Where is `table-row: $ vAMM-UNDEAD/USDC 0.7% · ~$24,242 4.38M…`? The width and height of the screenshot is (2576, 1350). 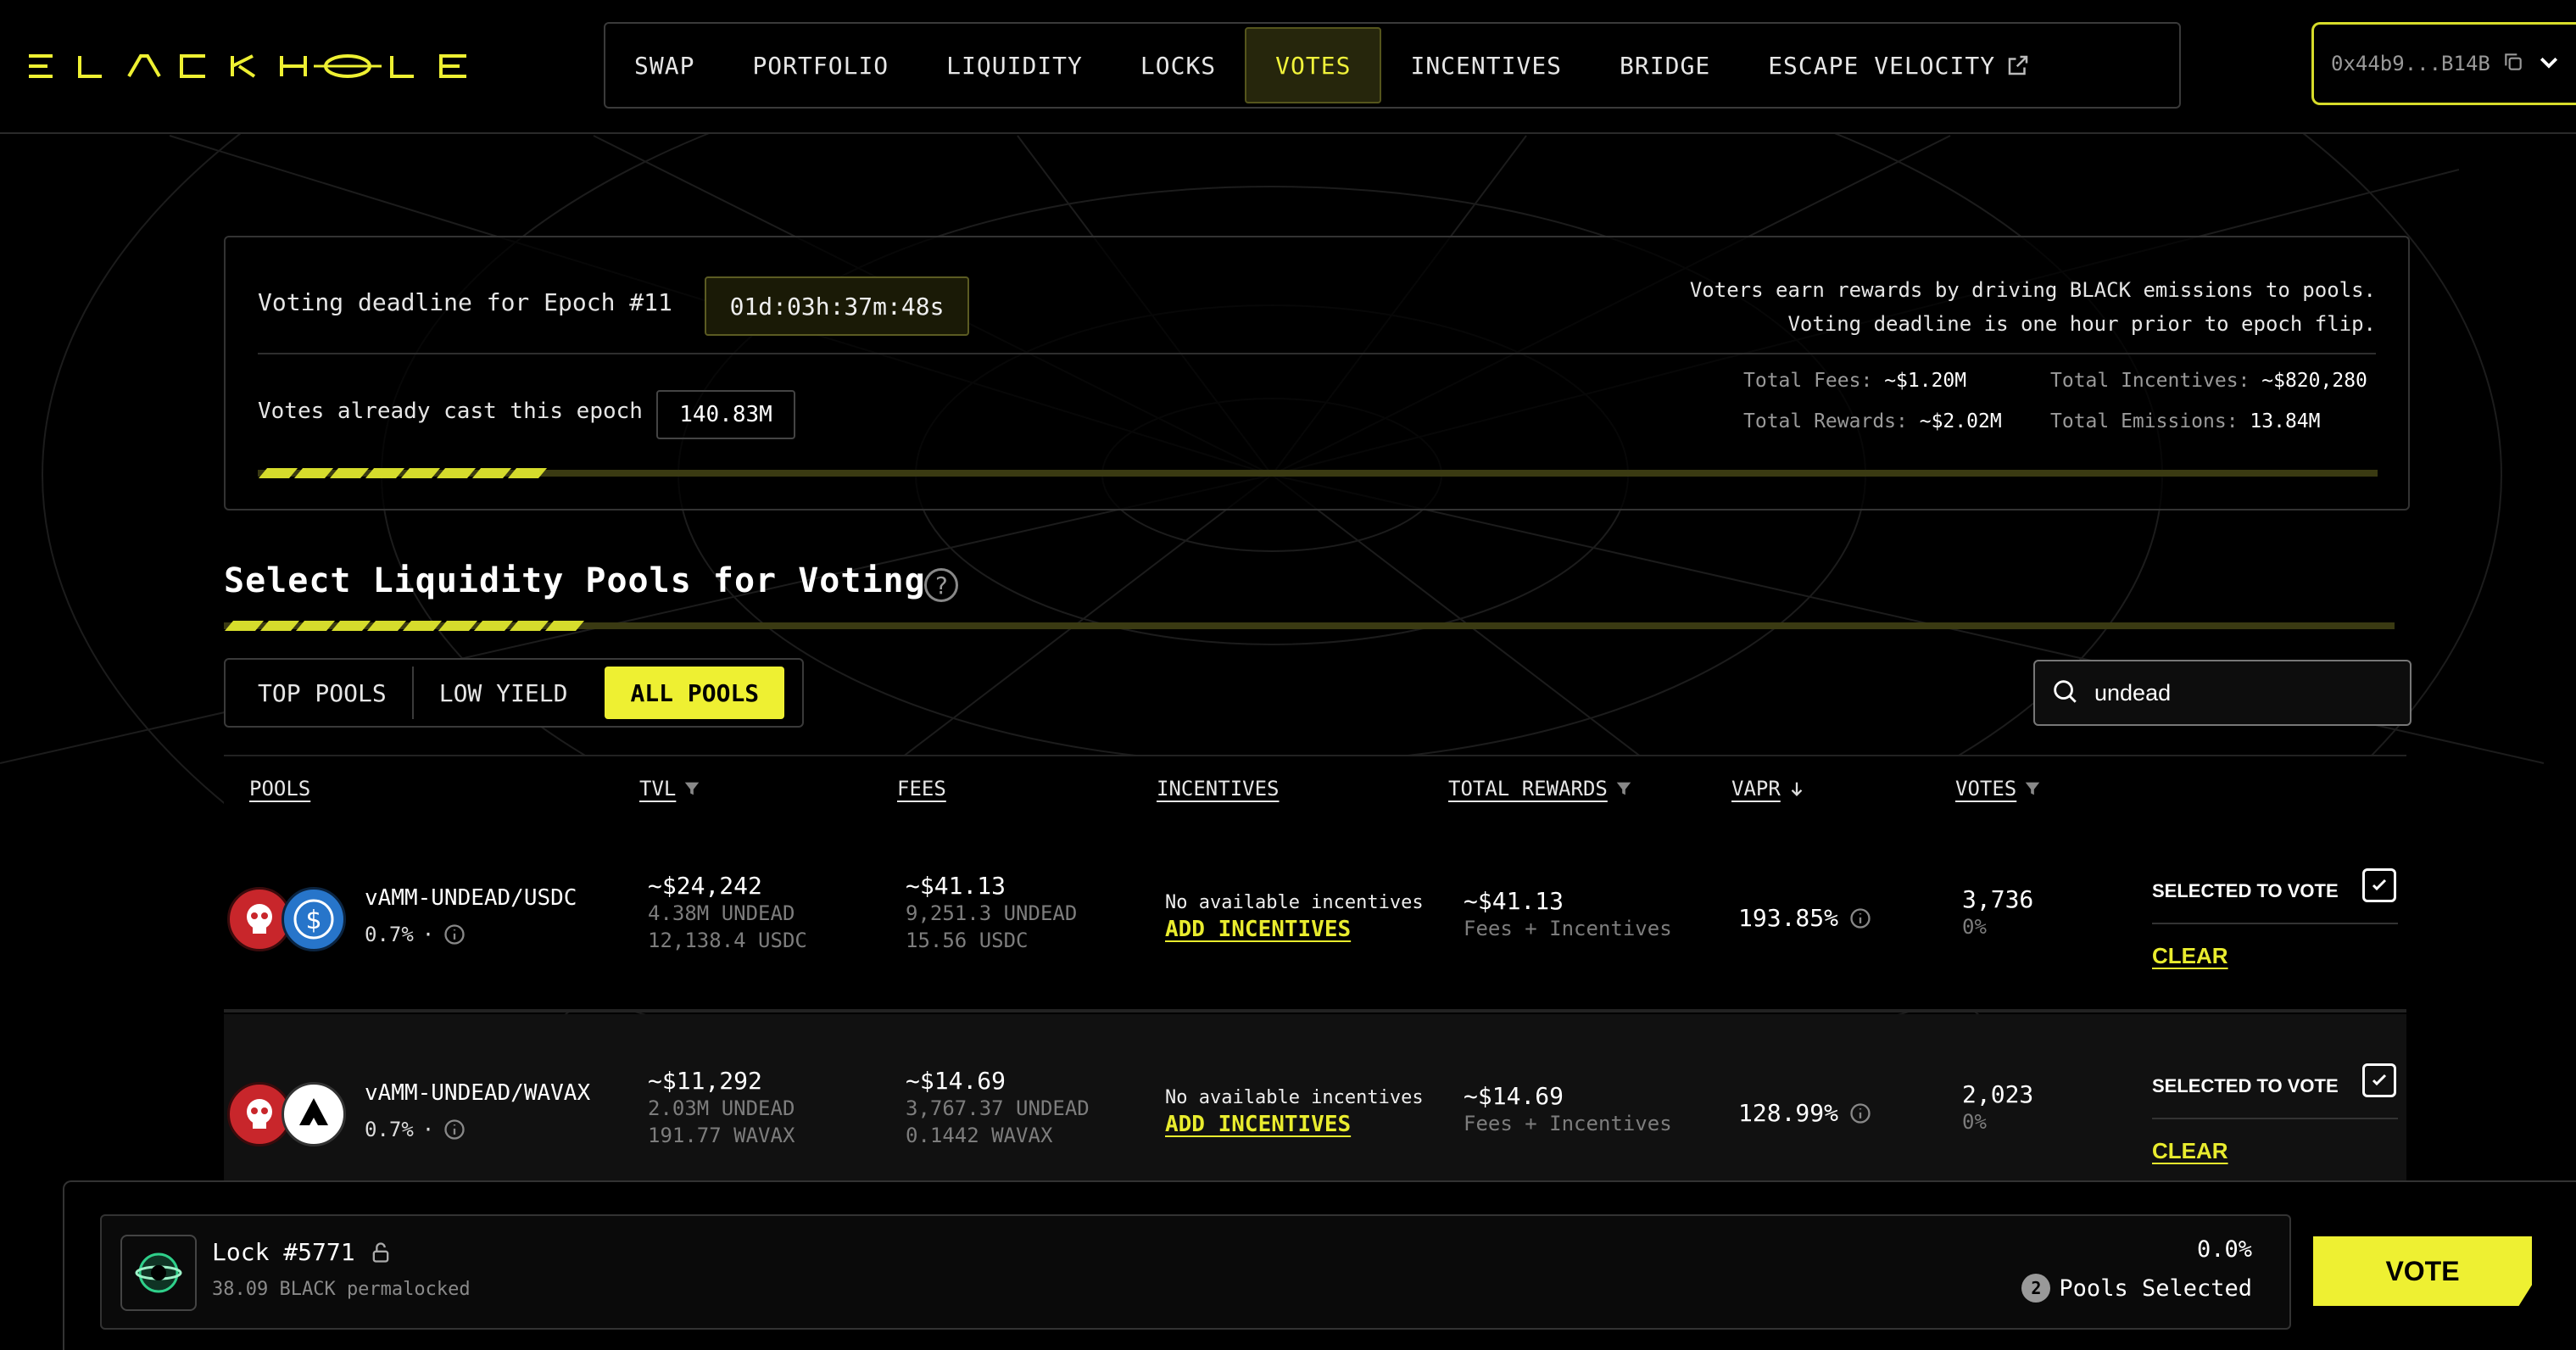
table-row: $ vAMM-UNDEAD/USDC 0.7% · ~$24,242 4.38M… is located at coordinates (1315, 915).